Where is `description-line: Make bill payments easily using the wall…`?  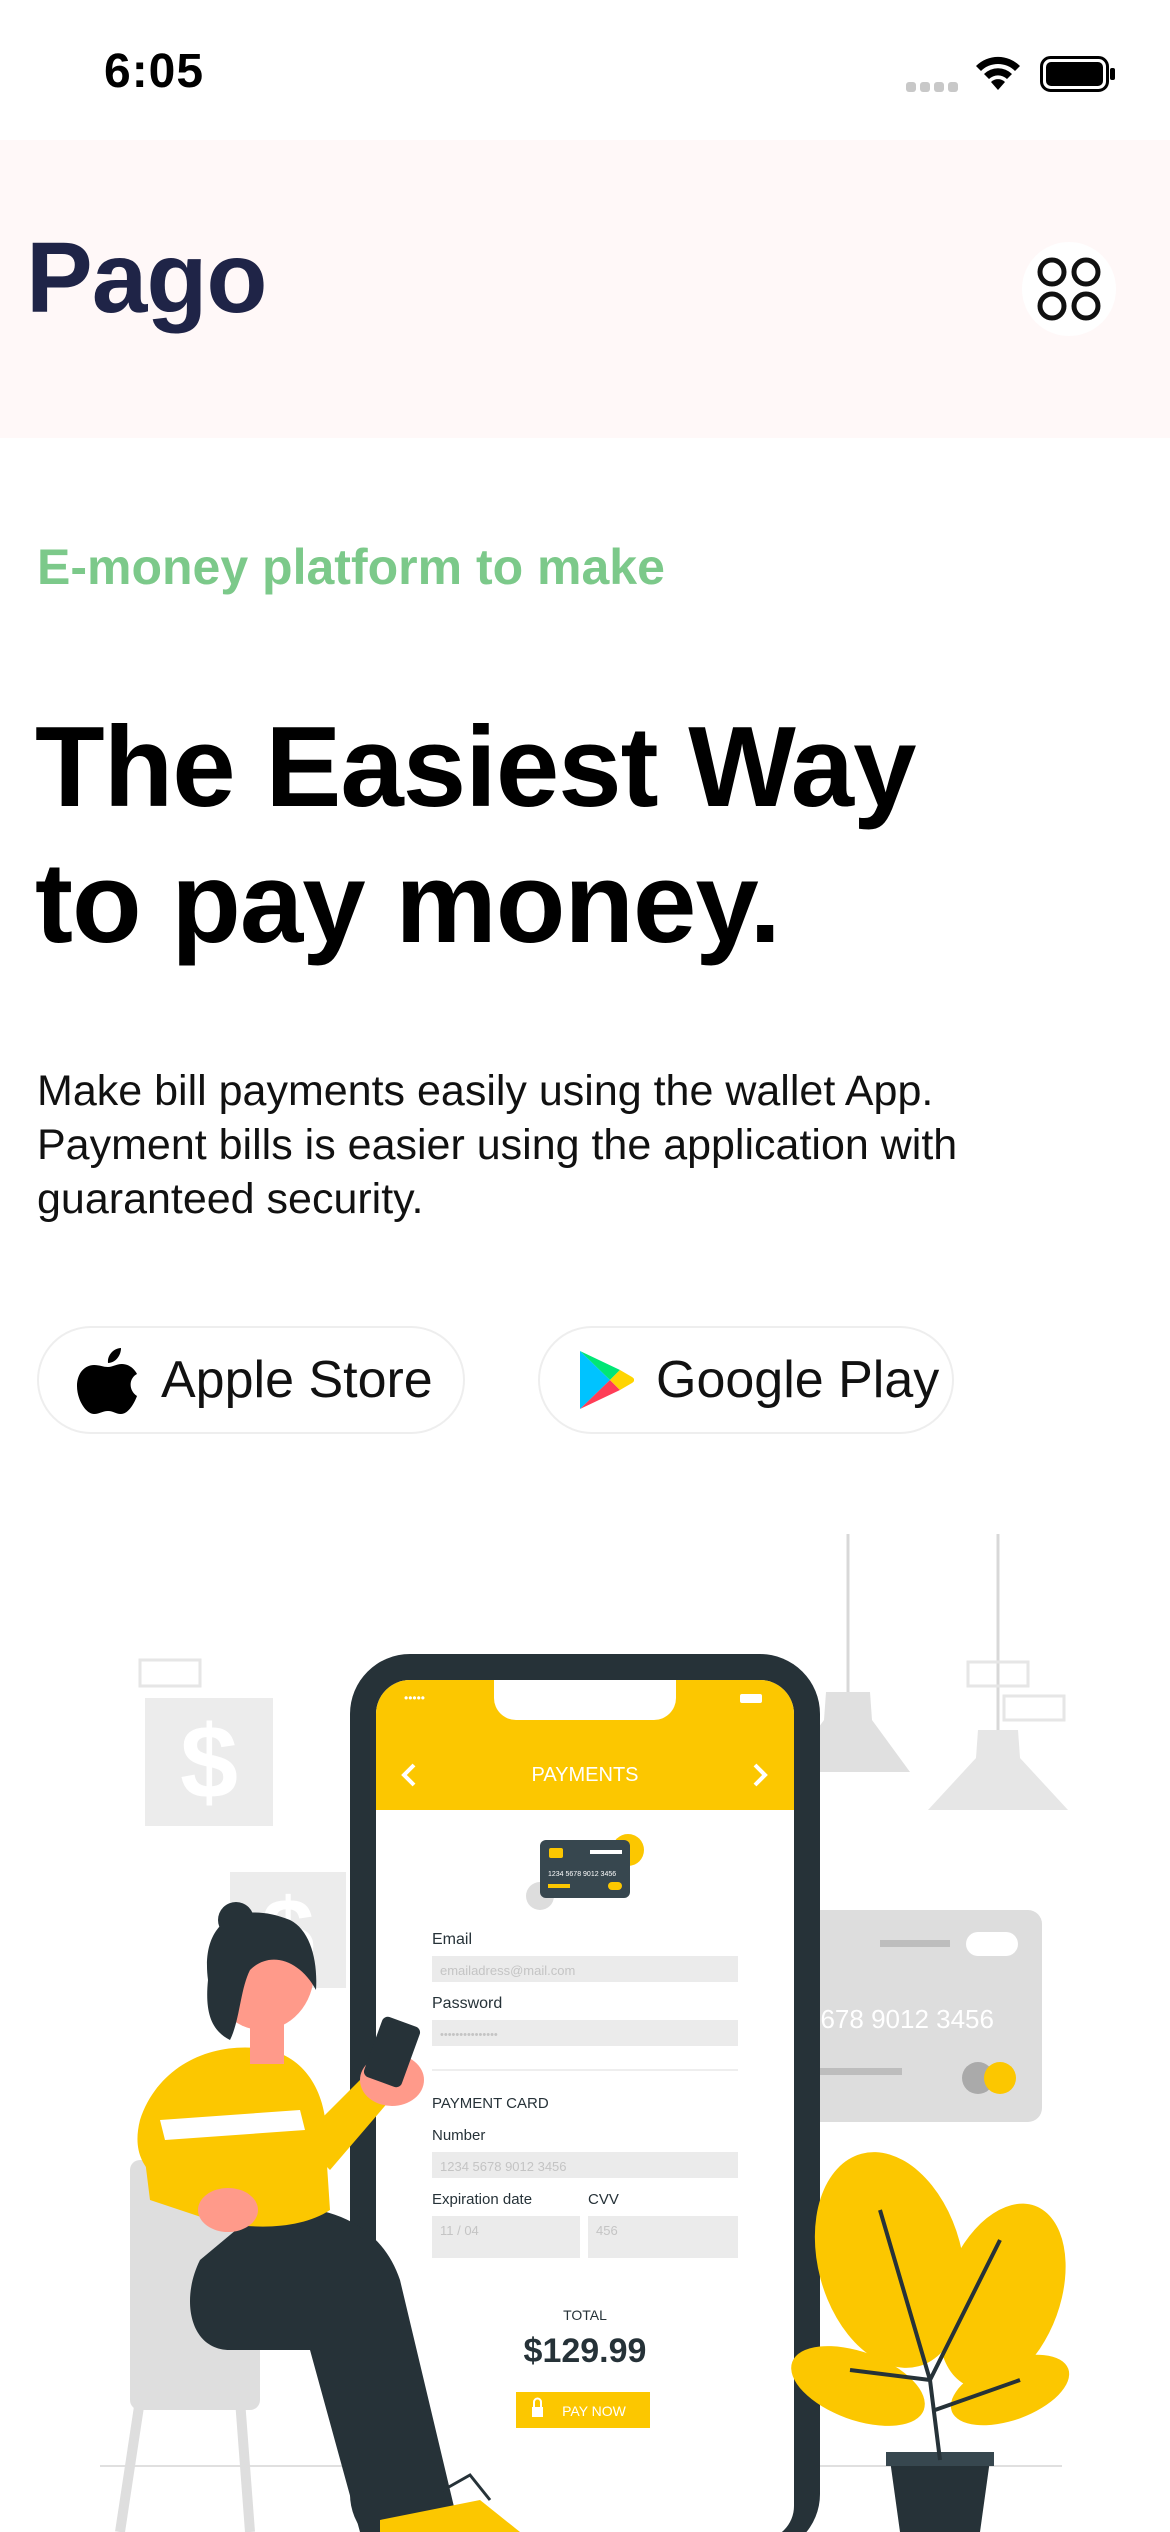
description-line: Make bill payments easily using the wall… is located at coordinates (485, 1091).